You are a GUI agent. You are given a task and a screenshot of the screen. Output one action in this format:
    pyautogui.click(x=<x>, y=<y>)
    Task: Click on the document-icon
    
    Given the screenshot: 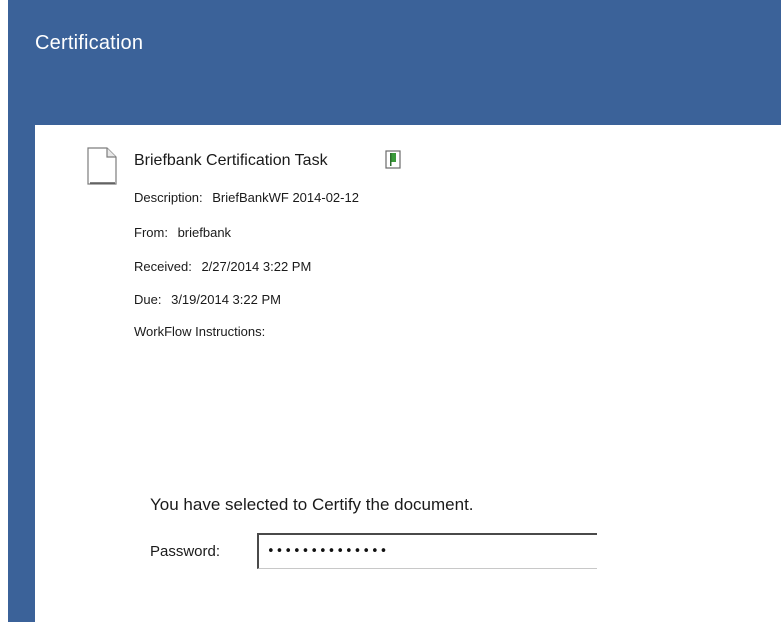 What is the action you would take?
    pyautogui.click(x=102, y=166)
    